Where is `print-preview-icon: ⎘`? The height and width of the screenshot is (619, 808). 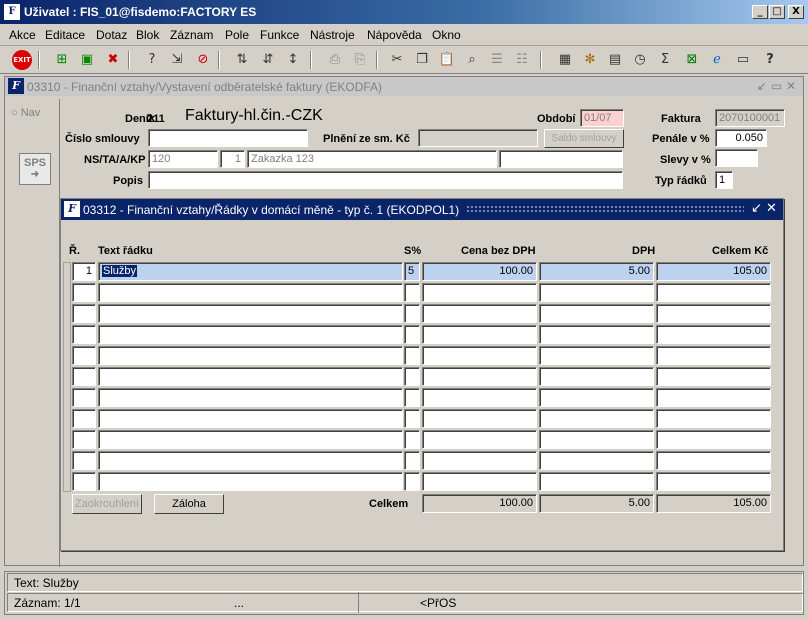 print-preview-icon: ⎘ is located at coordinates (360, 60).